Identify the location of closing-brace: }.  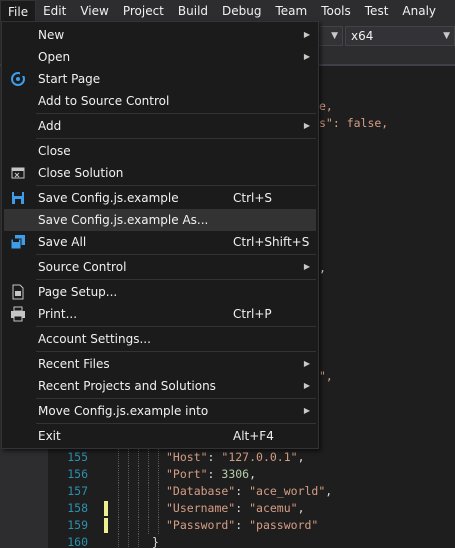
(155, 541).